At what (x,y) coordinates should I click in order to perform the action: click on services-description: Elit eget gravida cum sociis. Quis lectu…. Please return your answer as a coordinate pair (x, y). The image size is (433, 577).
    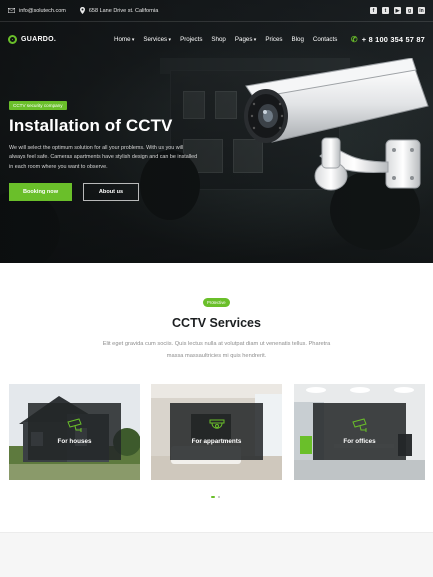
    Looking at the image, I should click on (216, 350).